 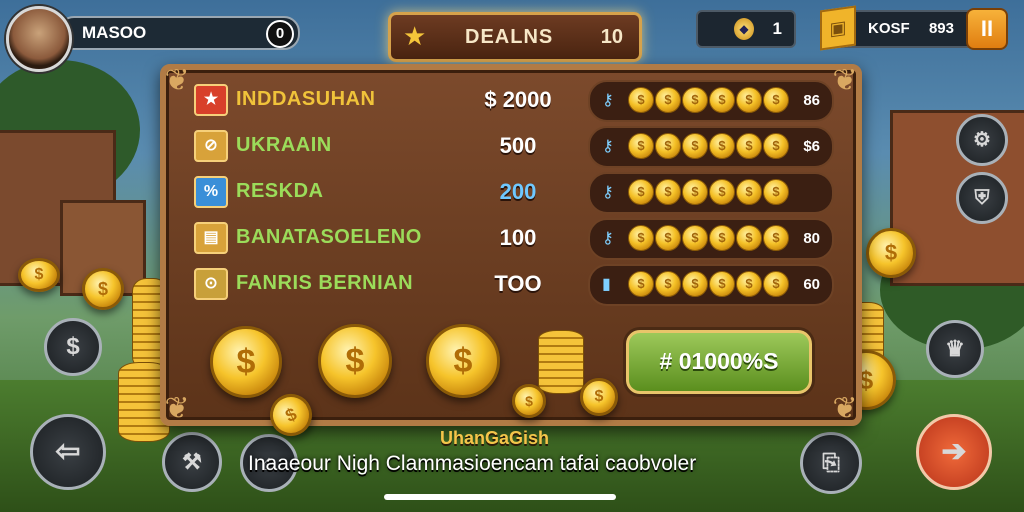 What do you see at coordinates (606, 284) in the screenshot?
I see `card-icon: ▮` at bounding box center [606, 284].